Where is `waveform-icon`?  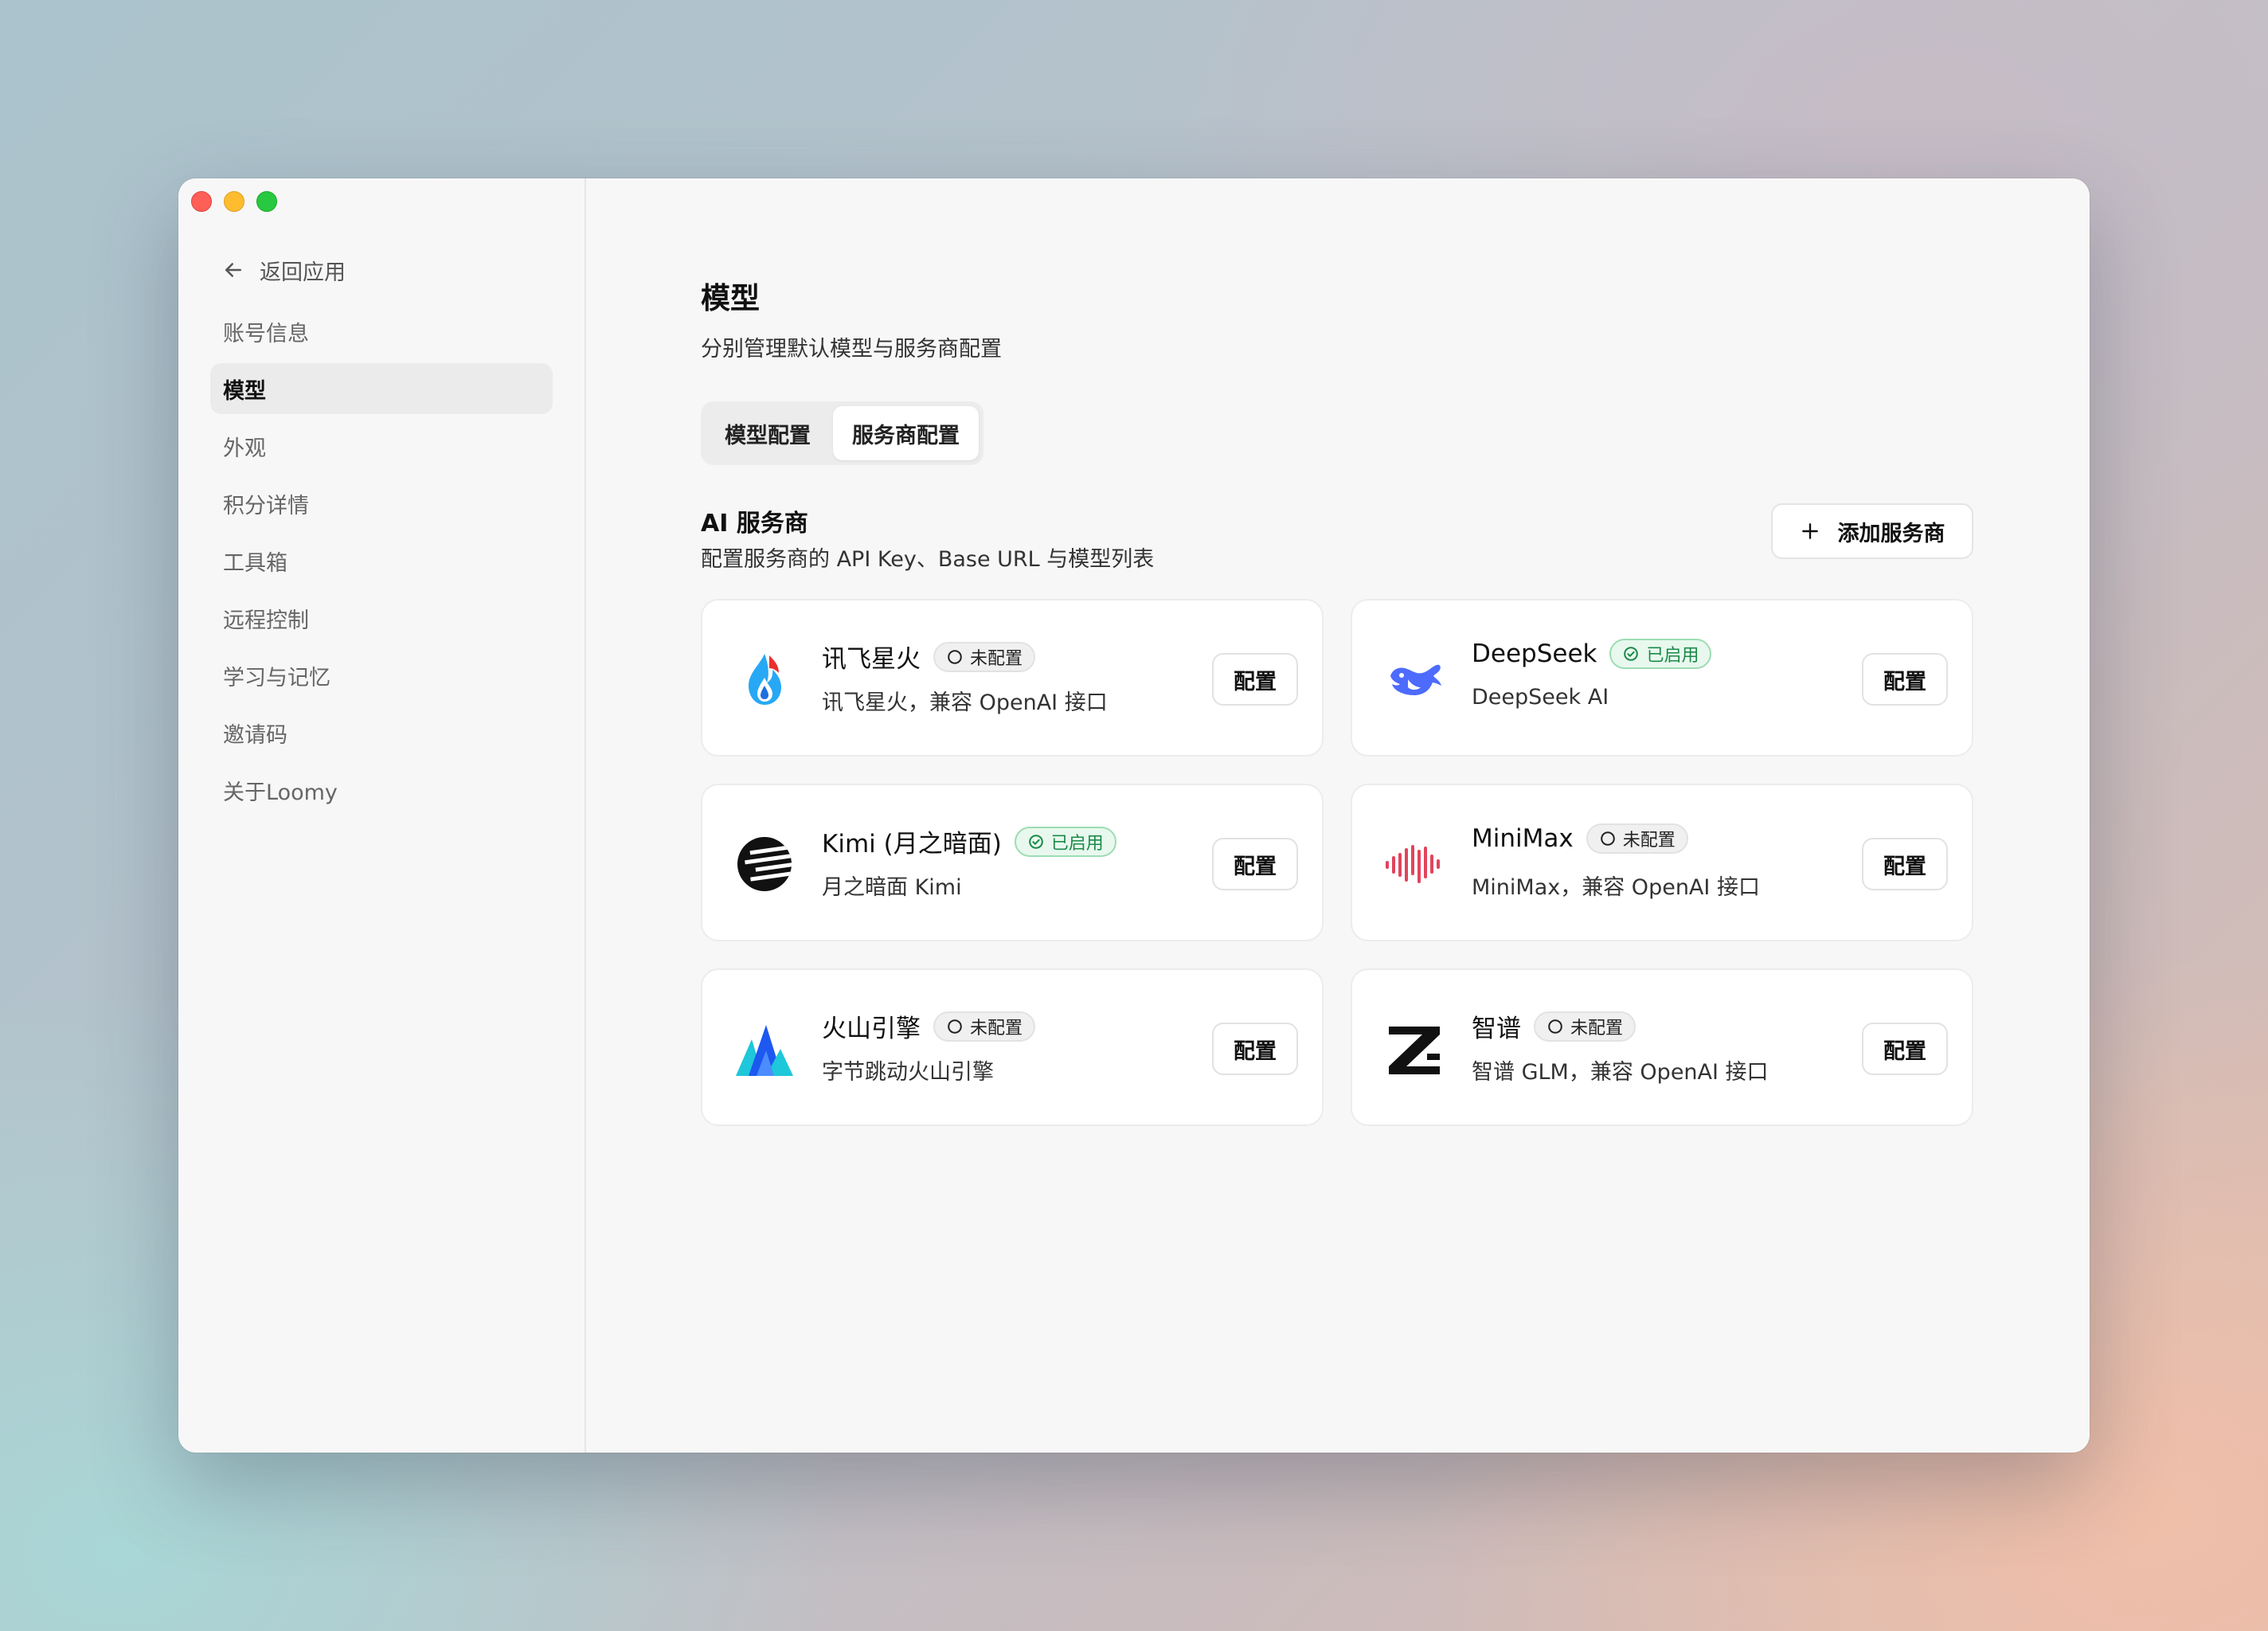 waveform-icon is located at coordinates (1414, 864).